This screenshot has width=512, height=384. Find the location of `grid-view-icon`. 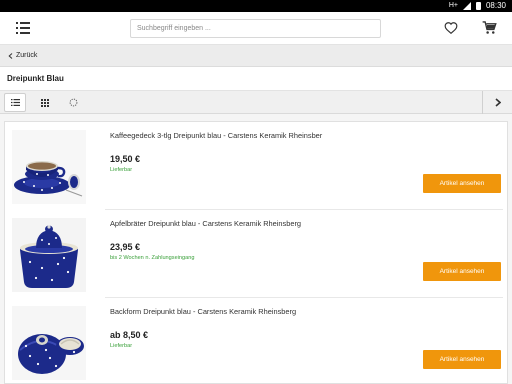

grid-view-icon is located at coordinates (45, 102).